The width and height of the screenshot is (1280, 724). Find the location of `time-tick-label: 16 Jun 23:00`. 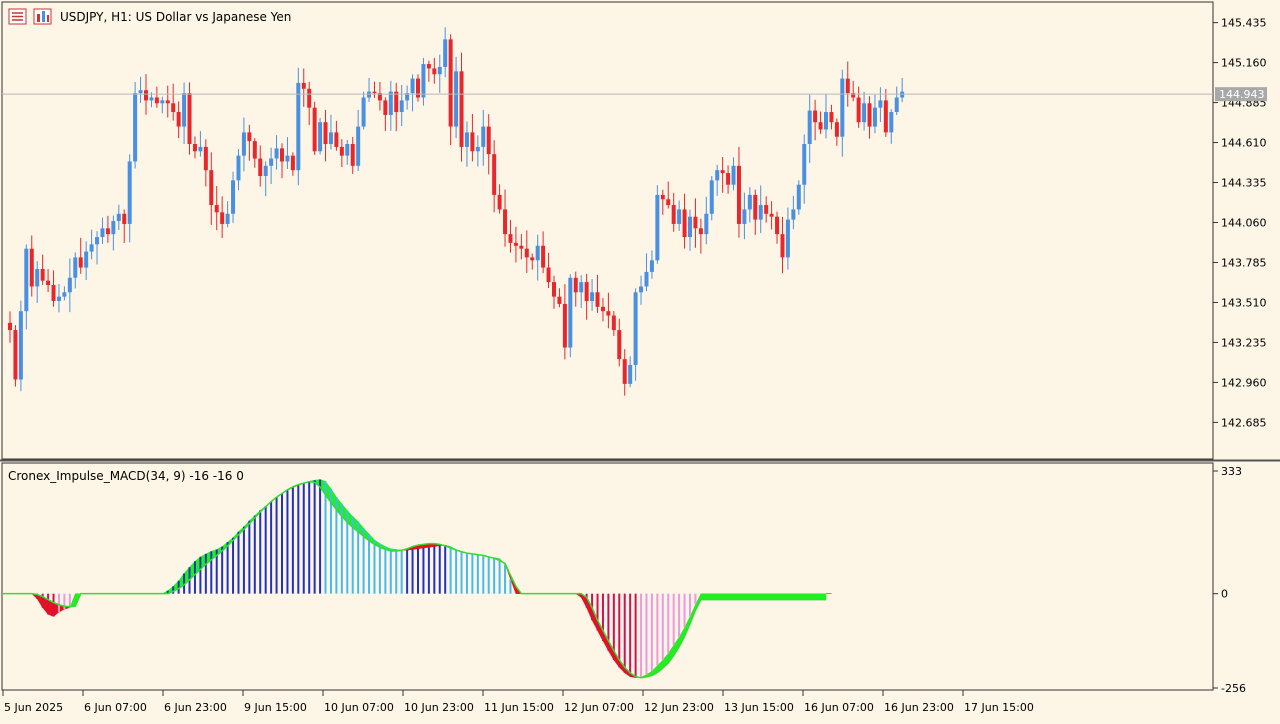

time-tick-label: 16 Jun 23:00 is located at coordinates (919, 707).